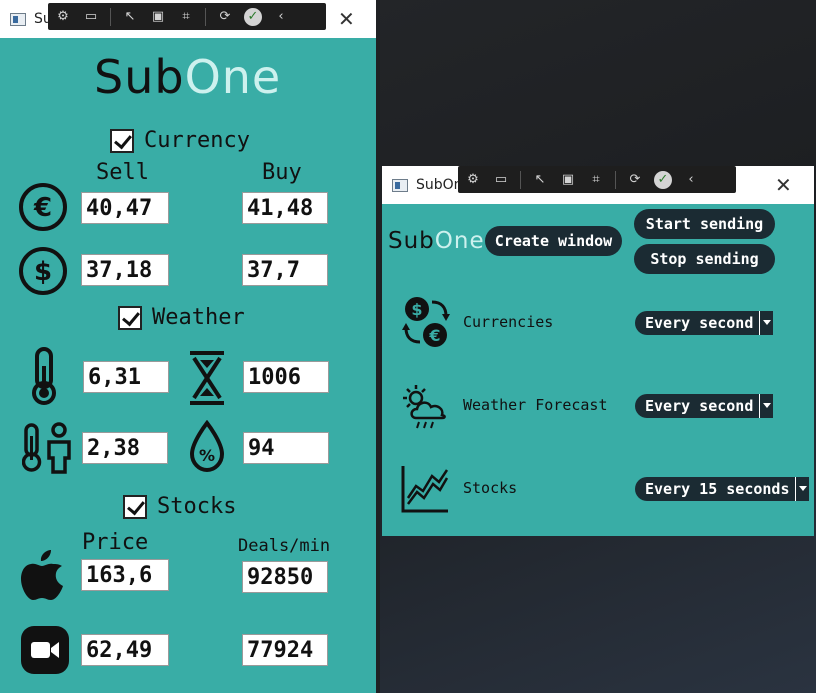  I want to click on thermometer-icon, so click(44, 376).